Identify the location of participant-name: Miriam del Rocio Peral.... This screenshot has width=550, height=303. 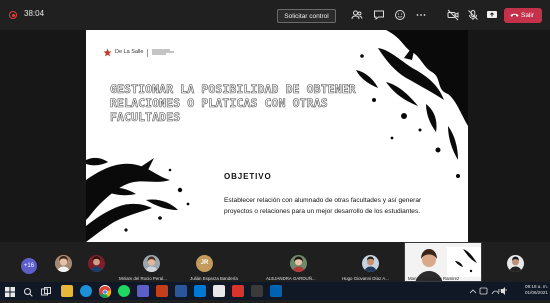
(143, 278).